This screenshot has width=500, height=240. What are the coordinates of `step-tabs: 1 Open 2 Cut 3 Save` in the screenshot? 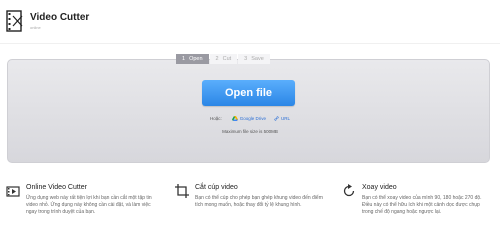 It's located at (223, 59).